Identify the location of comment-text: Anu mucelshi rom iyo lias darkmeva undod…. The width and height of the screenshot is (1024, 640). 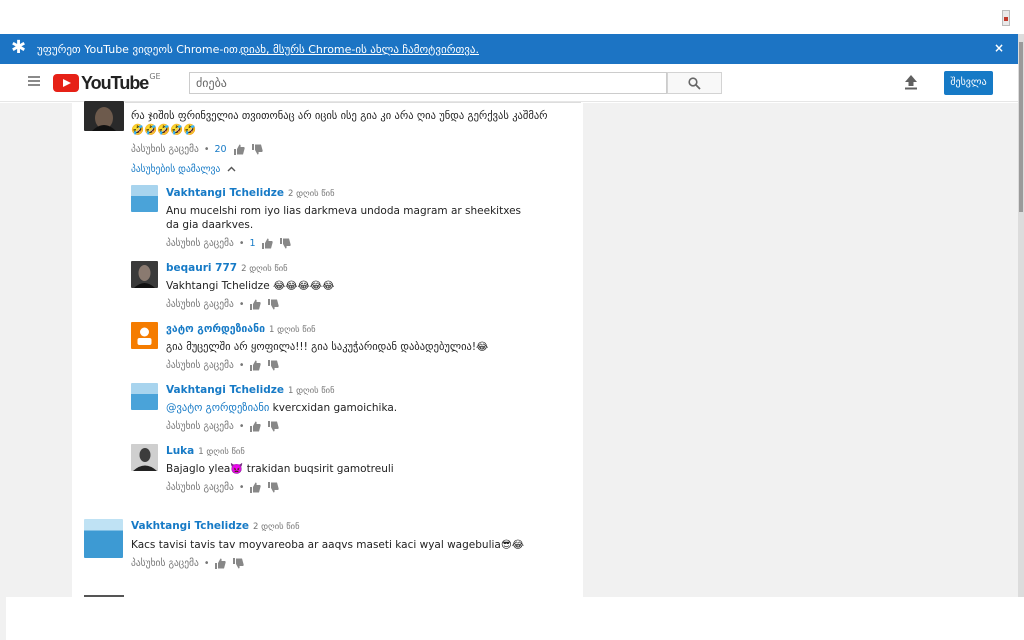
(344, 218).